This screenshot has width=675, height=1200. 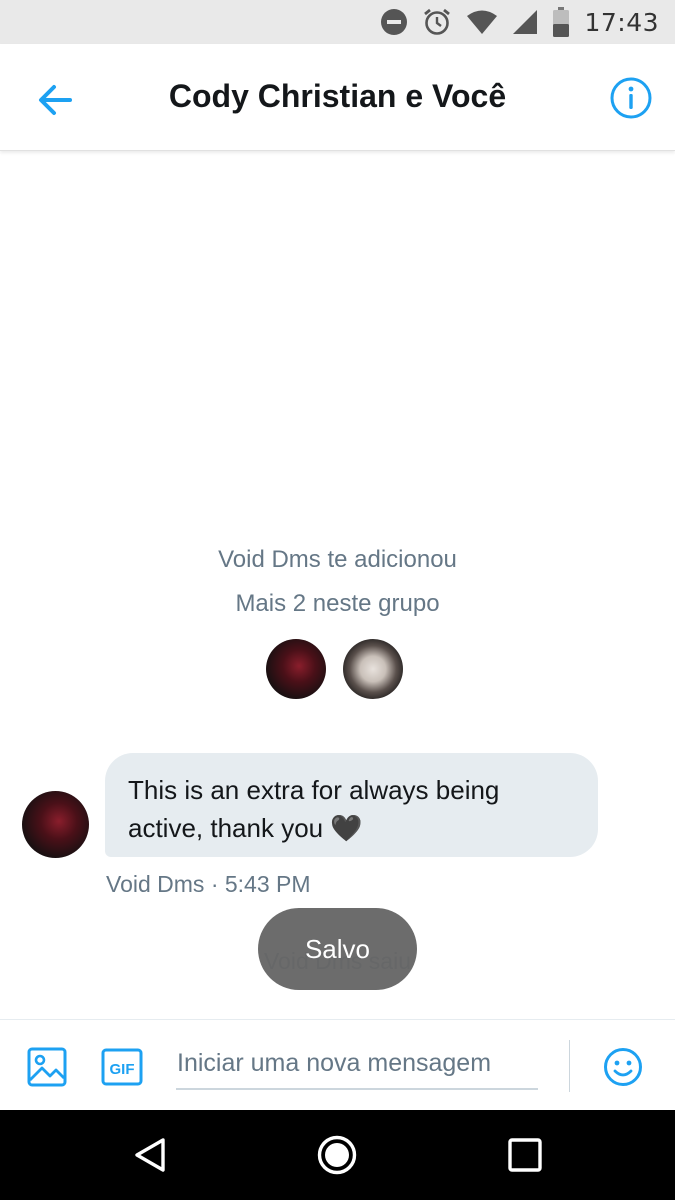 I want to click on gif-label: GIF, so click(x=122, y=1069).